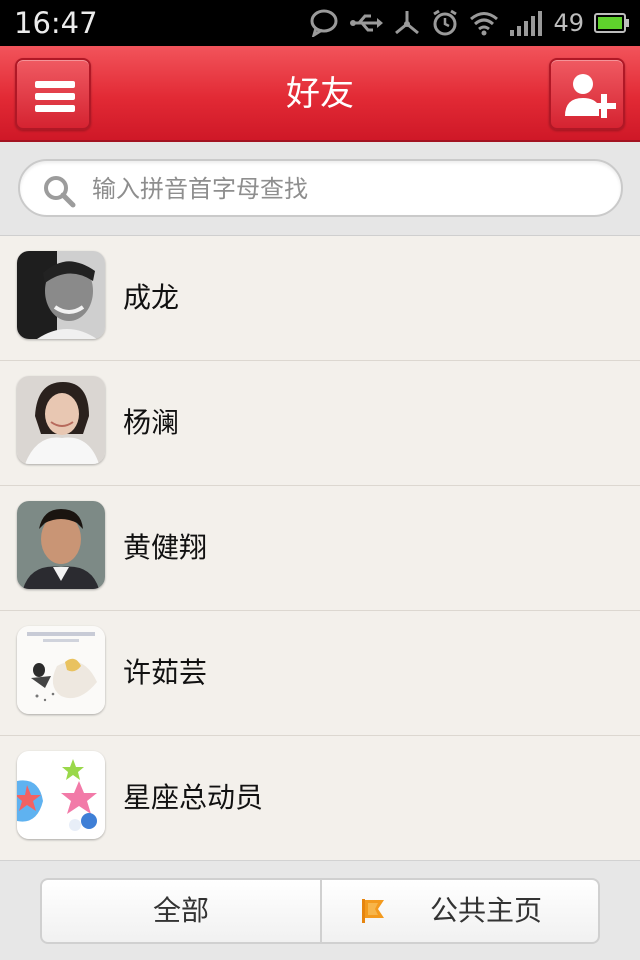 The image size is (640, 960). What do you see at coordinates (324, 23) in the screenshot?
I see `chat-bubble-icon` at bounding box center [324, 23].